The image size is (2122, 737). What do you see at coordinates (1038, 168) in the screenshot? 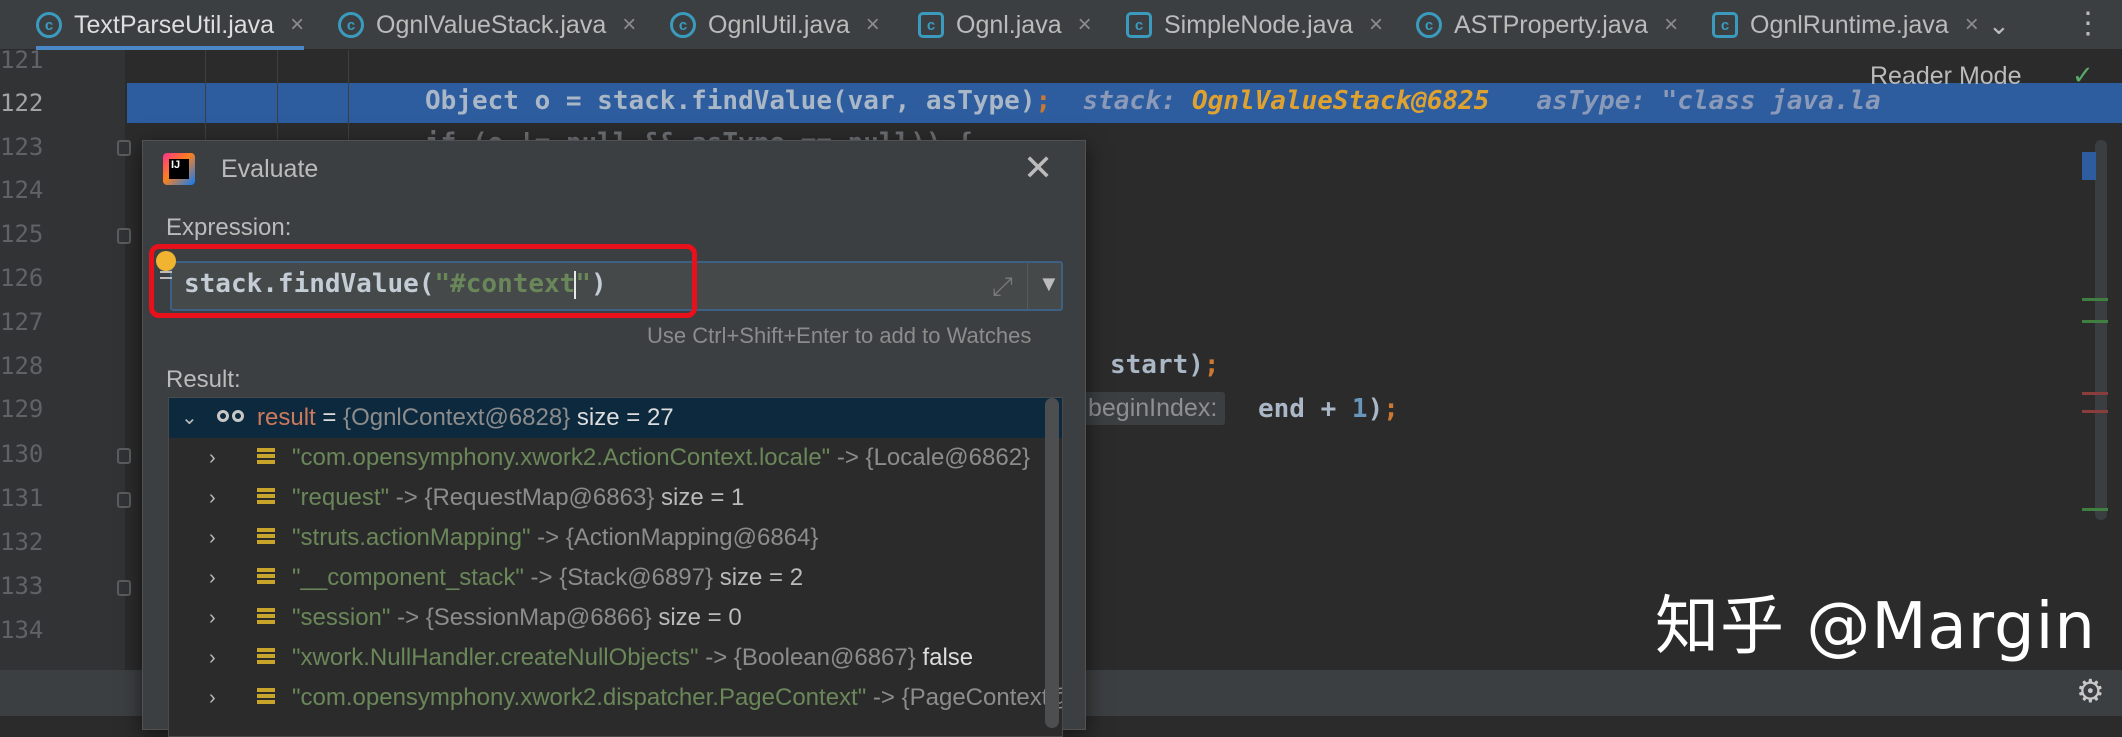
I see `close-icon: ✕` at bounding box center [1038, 168].